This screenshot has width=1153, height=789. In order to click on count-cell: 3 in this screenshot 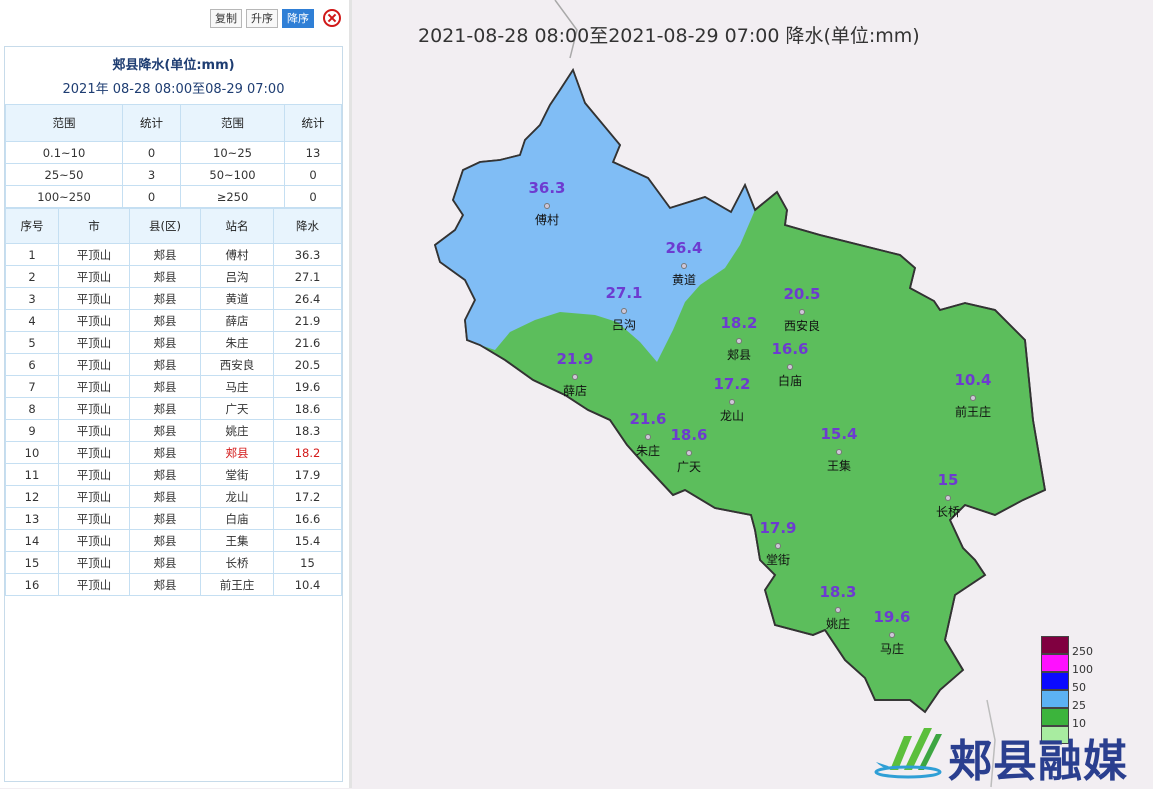, I will do `click(151, 174)`.